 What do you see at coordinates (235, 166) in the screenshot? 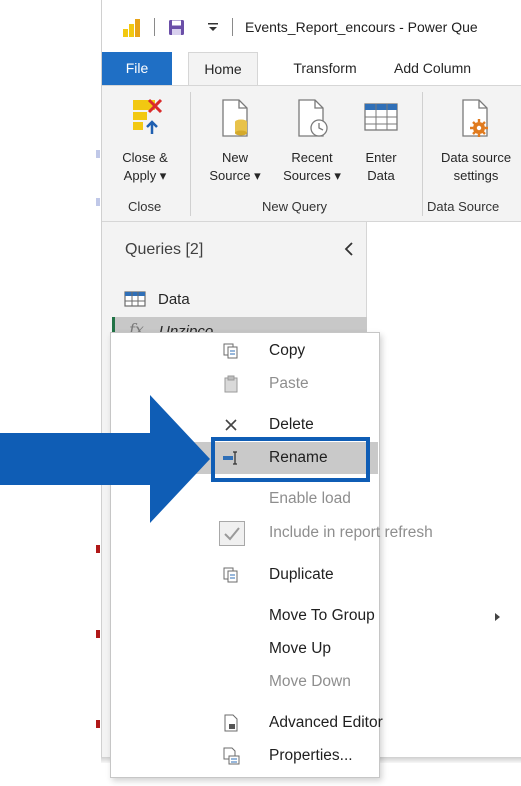
I see `new-source-label: New Source ▾` at bounding box center [235, 166].